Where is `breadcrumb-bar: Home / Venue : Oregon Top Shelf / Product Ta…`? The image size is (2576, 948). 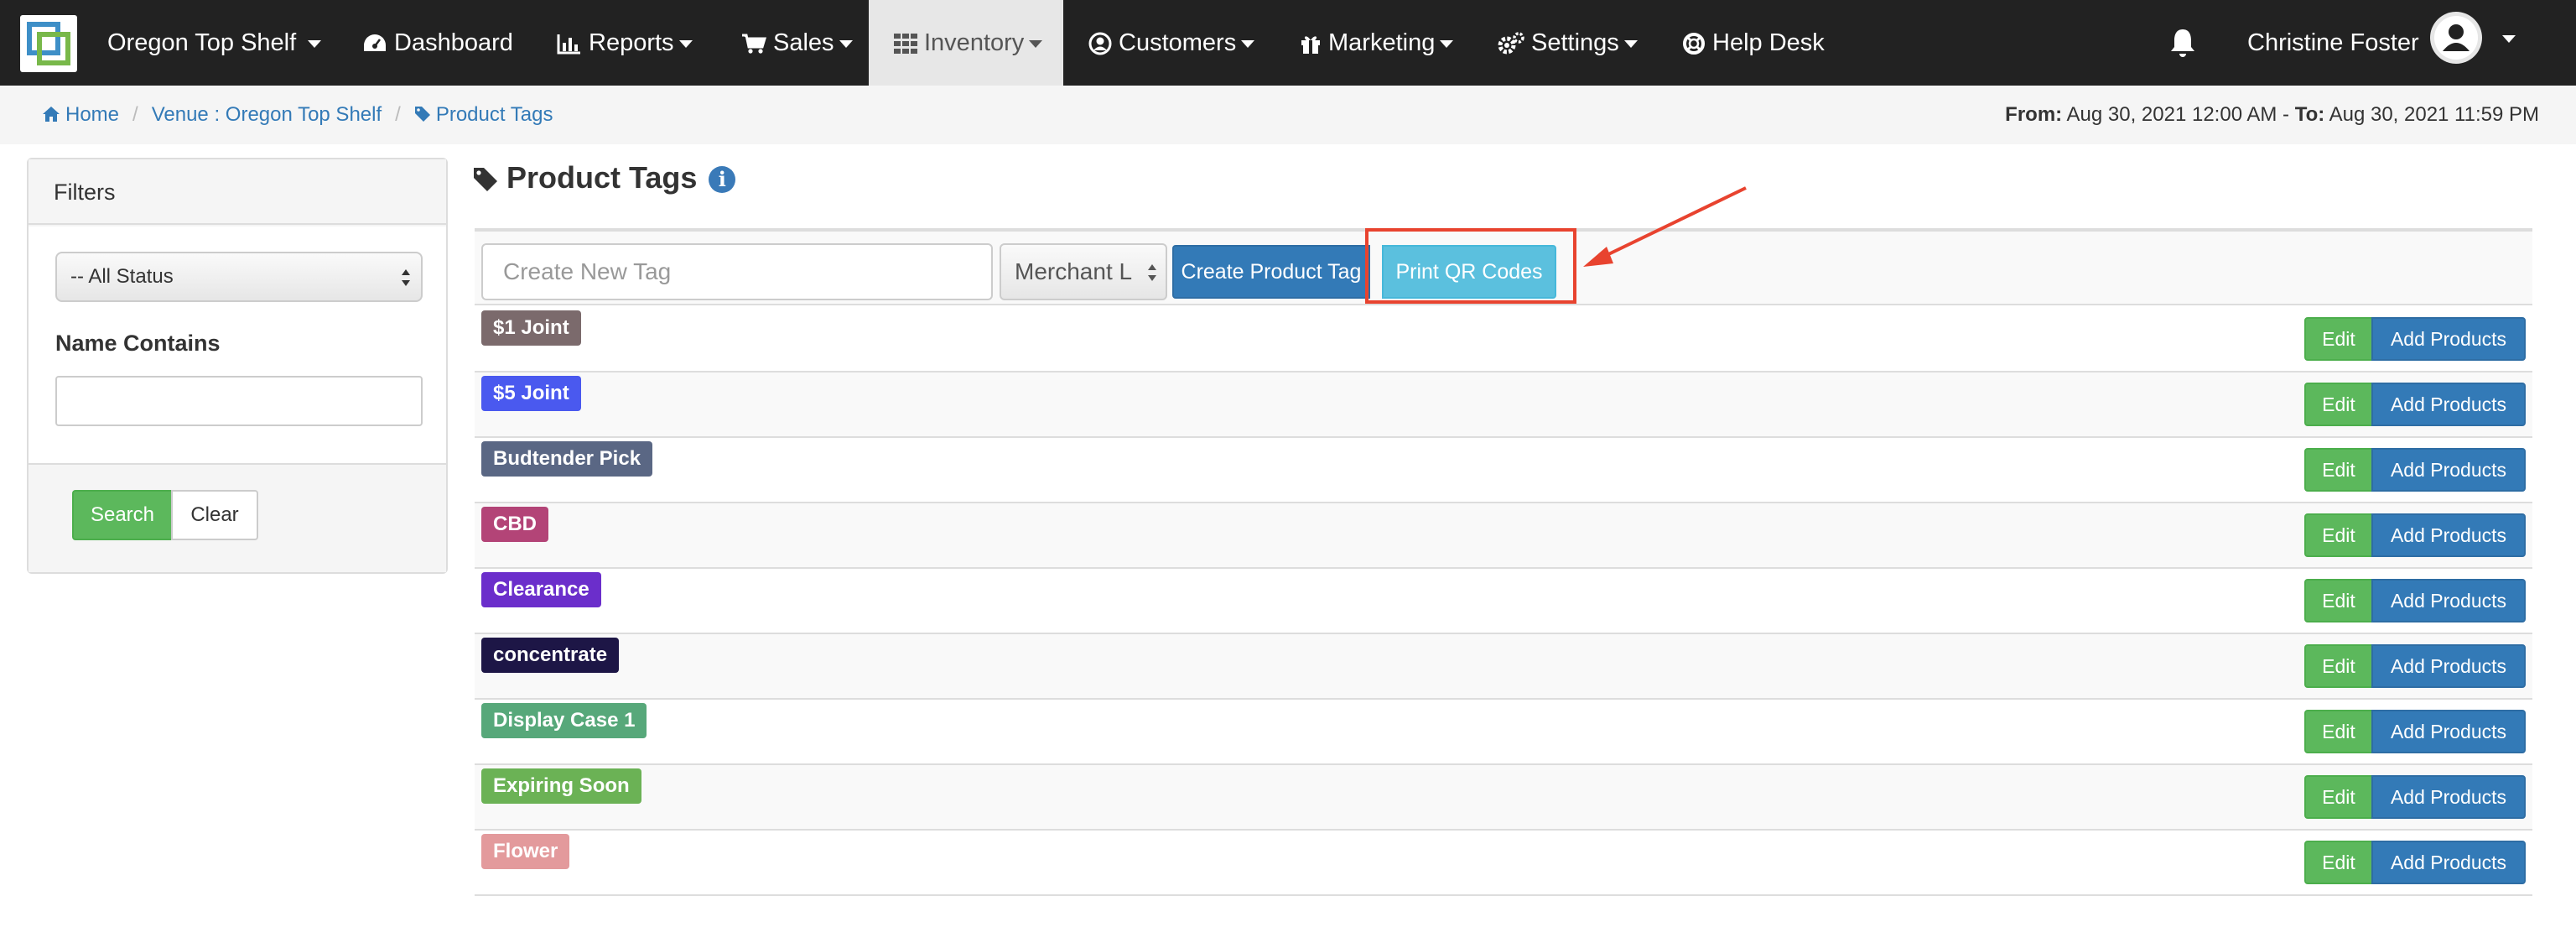
breadcrumb-bar: Home / Venue : Oregon Top Shelf / Product Ta… is located at coordinates (1288, 115).